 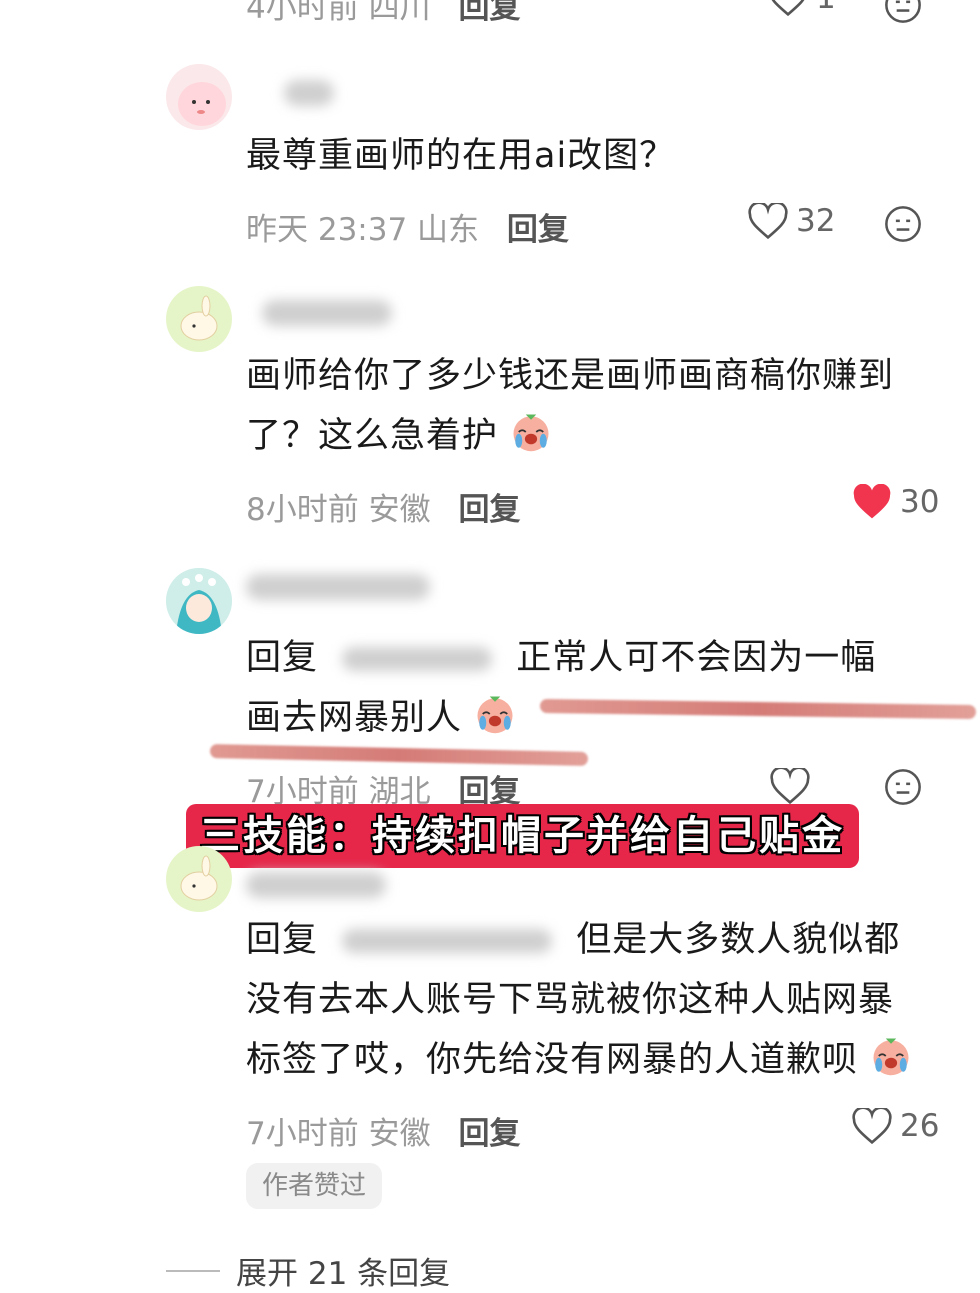 I want to click on comment-text-line-2: 画去网暴别人, so click(x=561, y=718).